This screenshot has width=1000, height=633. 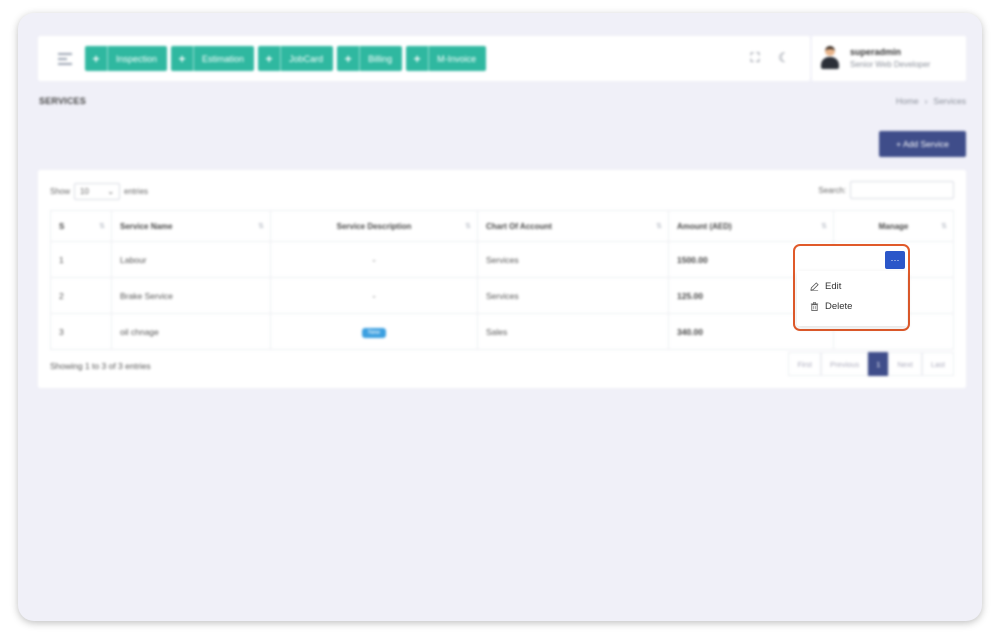 I want to click on page-previous-button: Previous, so click(x=845, y=364).